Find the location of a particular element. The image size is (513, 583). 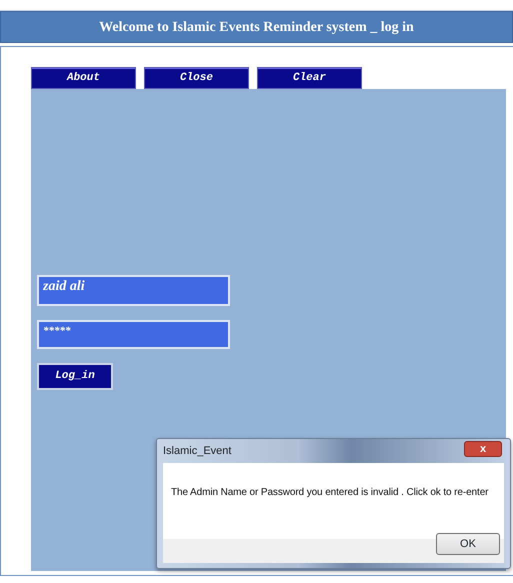

toolbar-button: About is located at coordinates (83, 78).